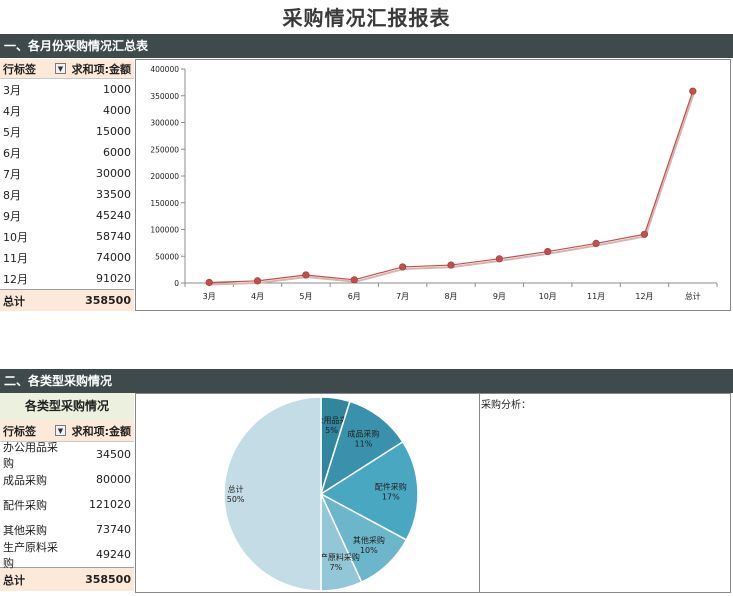  What do you see at coordinates (15, 237) in the screenshot?
I see `row-label: 10月` at bounding box center [15, 237].